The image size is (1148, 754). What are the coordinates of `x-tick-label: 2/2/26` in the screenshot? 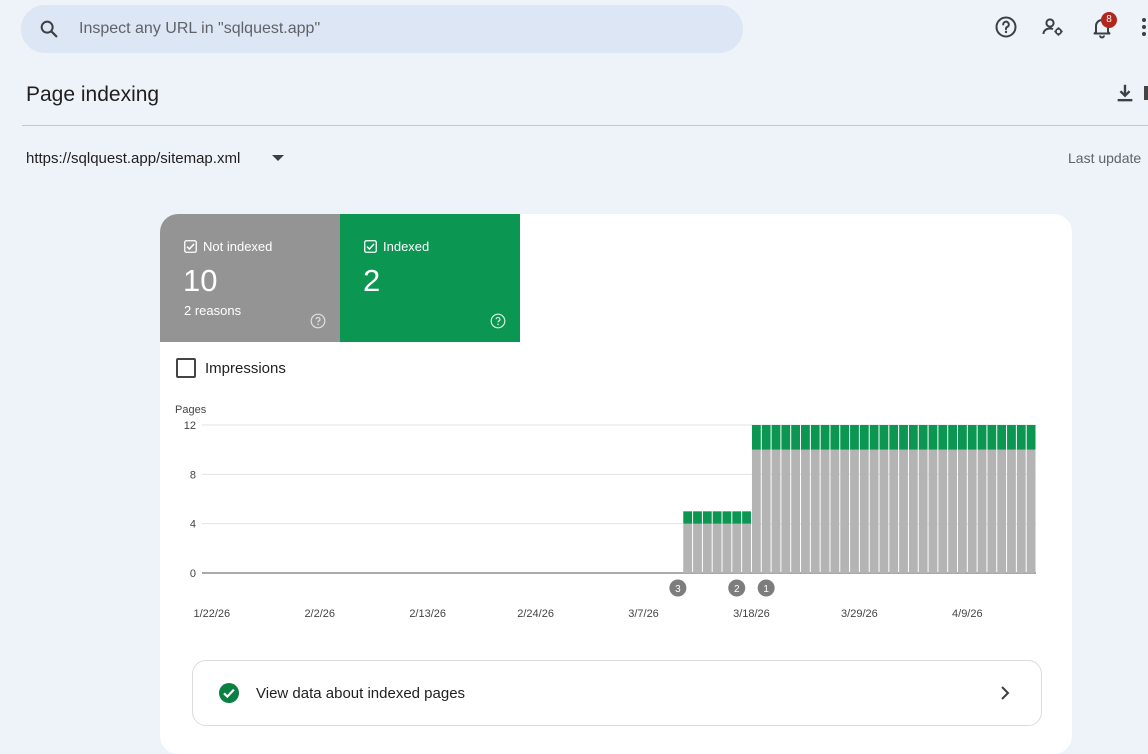 It's located at (319, 614).